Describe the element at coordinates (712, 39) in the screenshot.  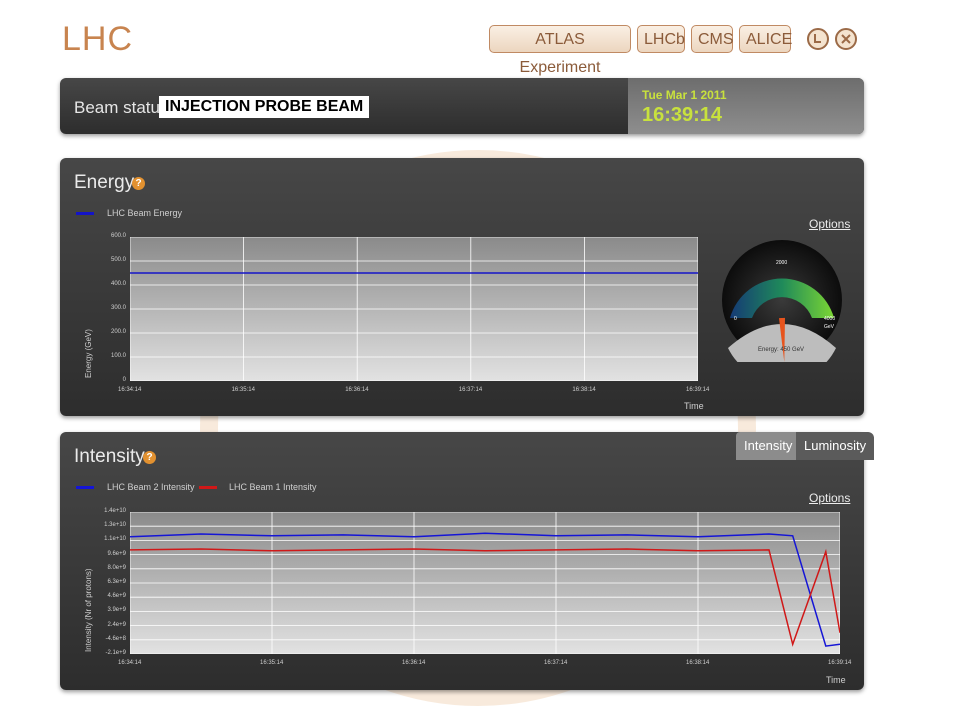
I see `nav-cms-button: CMS` at that location.